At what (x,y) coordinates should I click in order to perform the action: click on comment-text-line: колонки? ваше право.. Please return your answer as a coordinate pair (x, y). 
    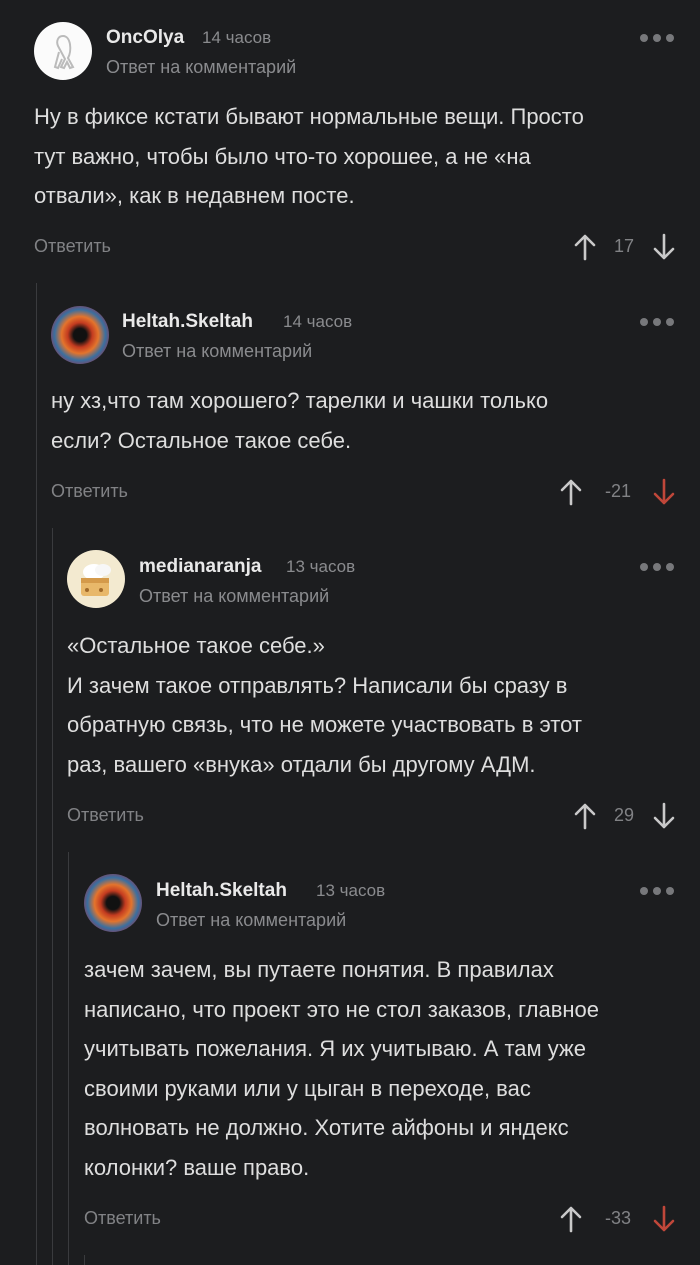
    Looking at the image, I should click on (197, 1167).